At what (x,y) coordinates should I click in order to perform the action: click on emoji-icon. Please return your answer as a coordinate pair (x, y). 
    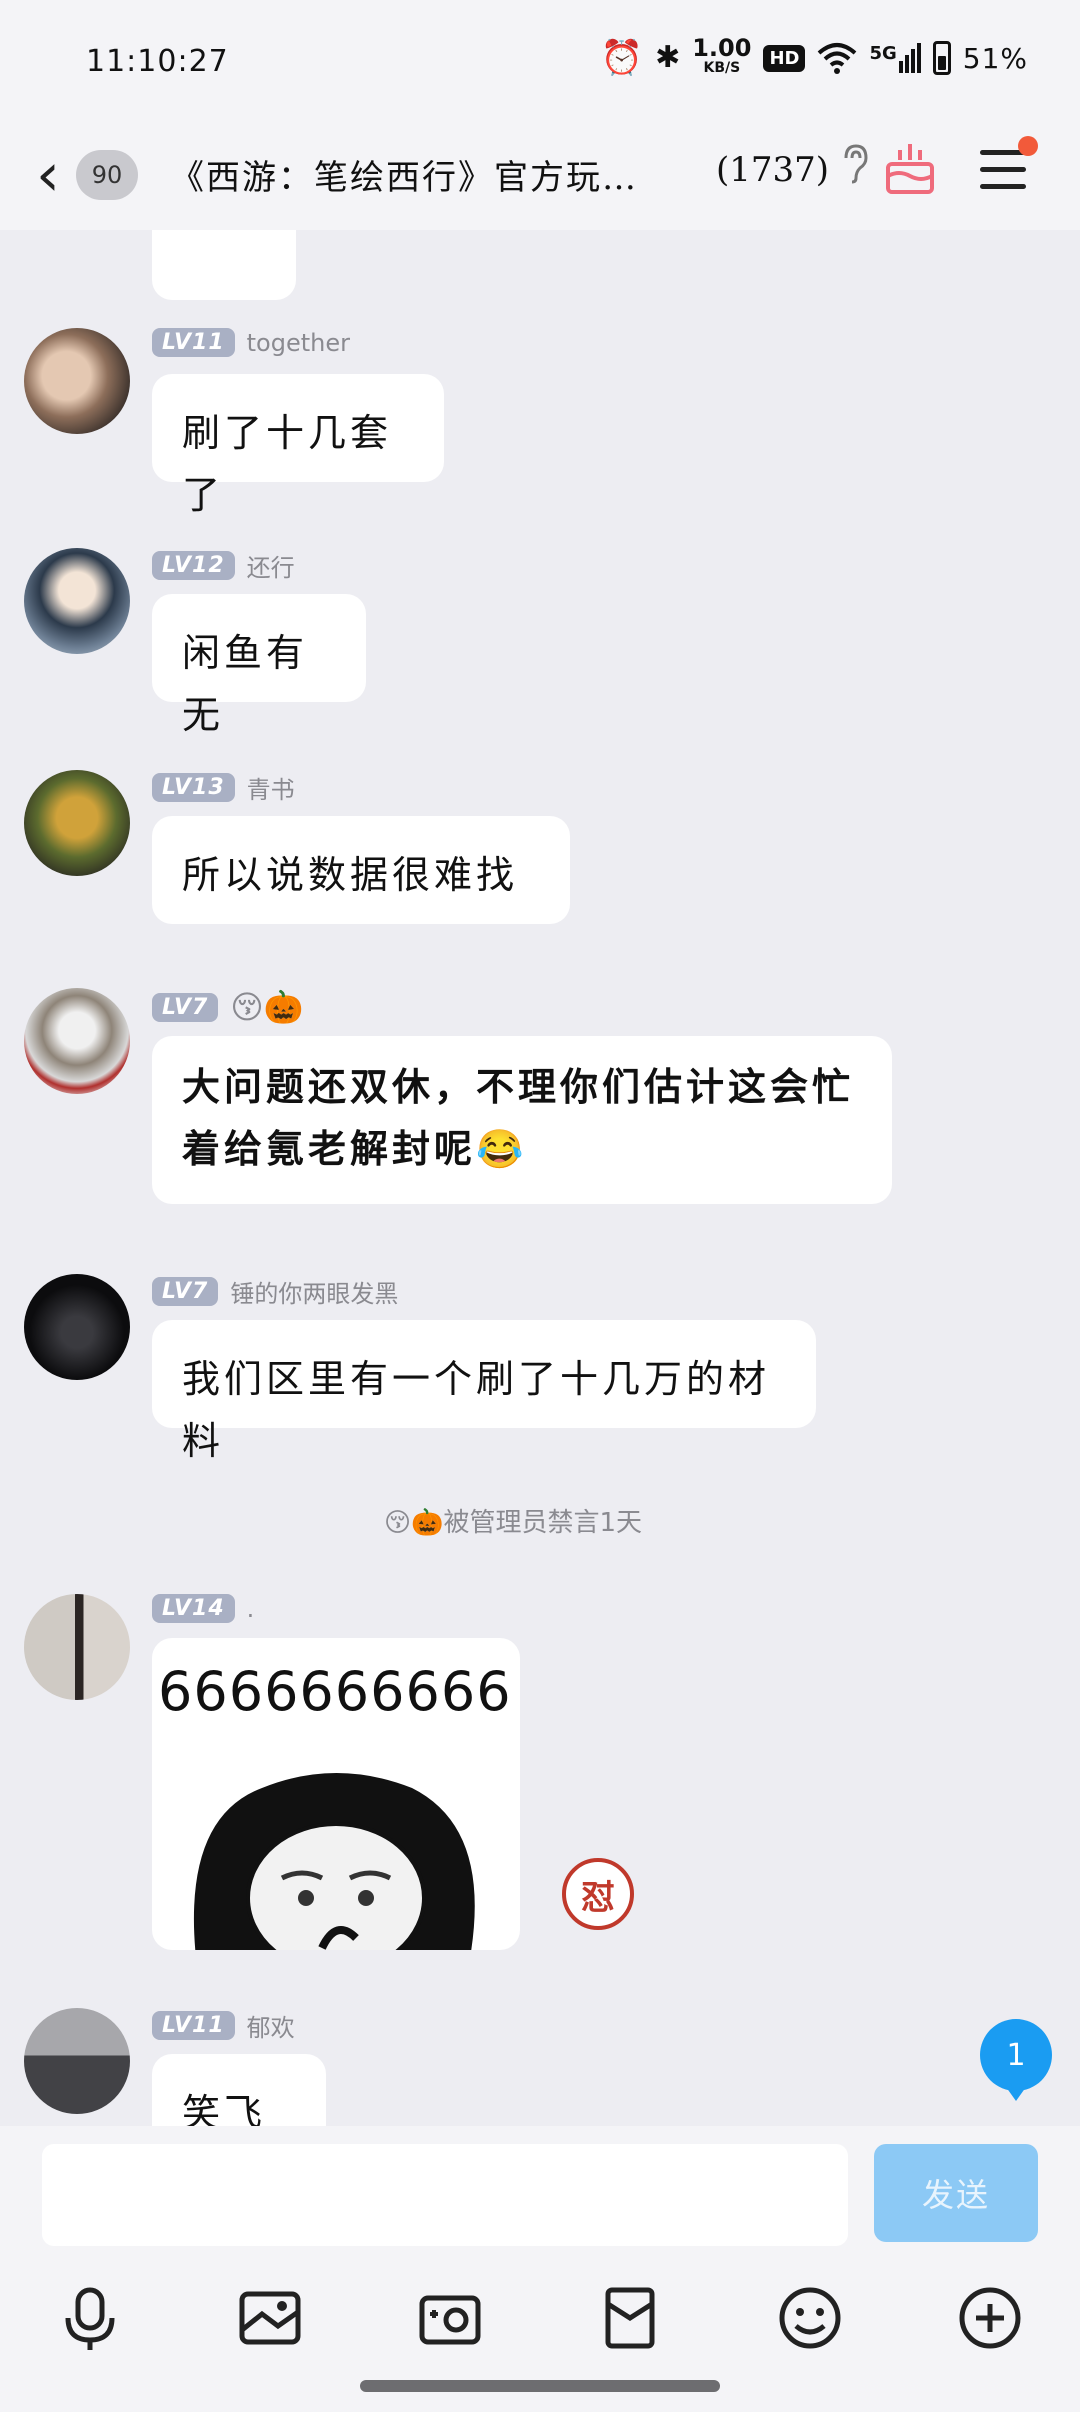
    Looking at the image, I should click on (810, 2318).